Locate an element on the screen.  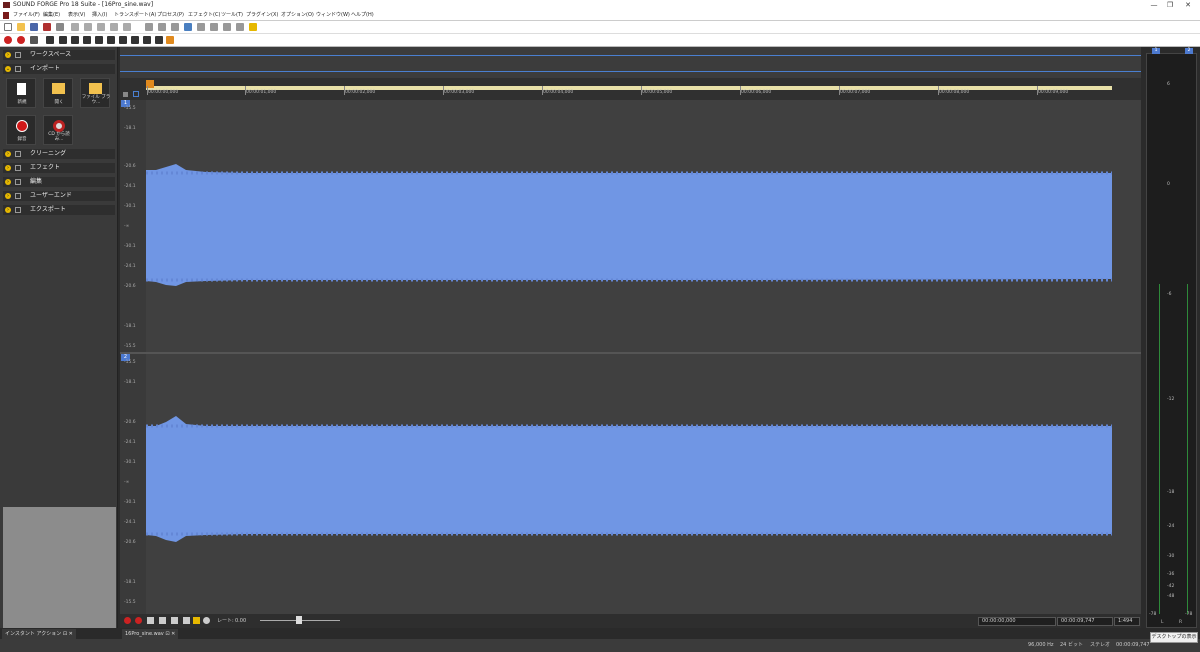
rate-slider-thumb is located at coordinates (299, 620).